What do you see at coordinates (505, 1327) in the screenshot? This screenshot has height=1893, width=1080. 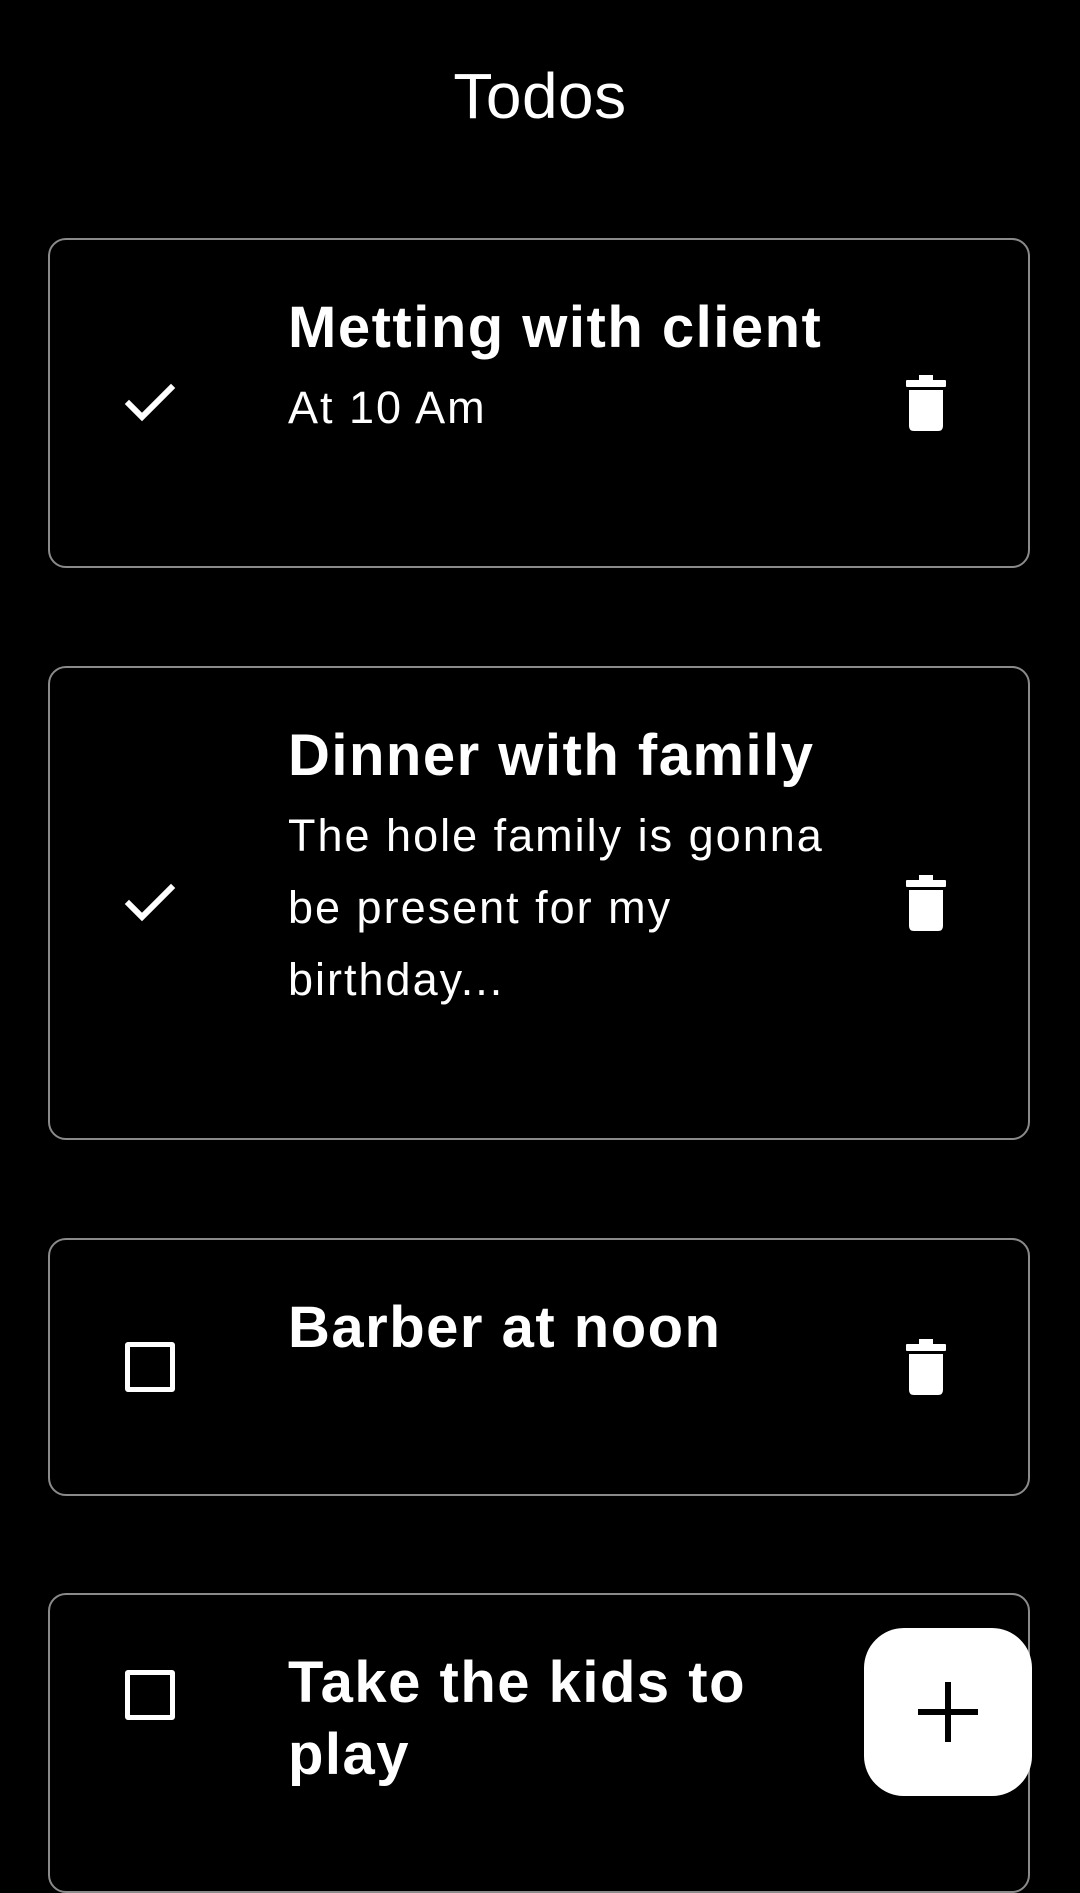 I see `todo-title: Barber at noon` at bounding box center [505, 1327].